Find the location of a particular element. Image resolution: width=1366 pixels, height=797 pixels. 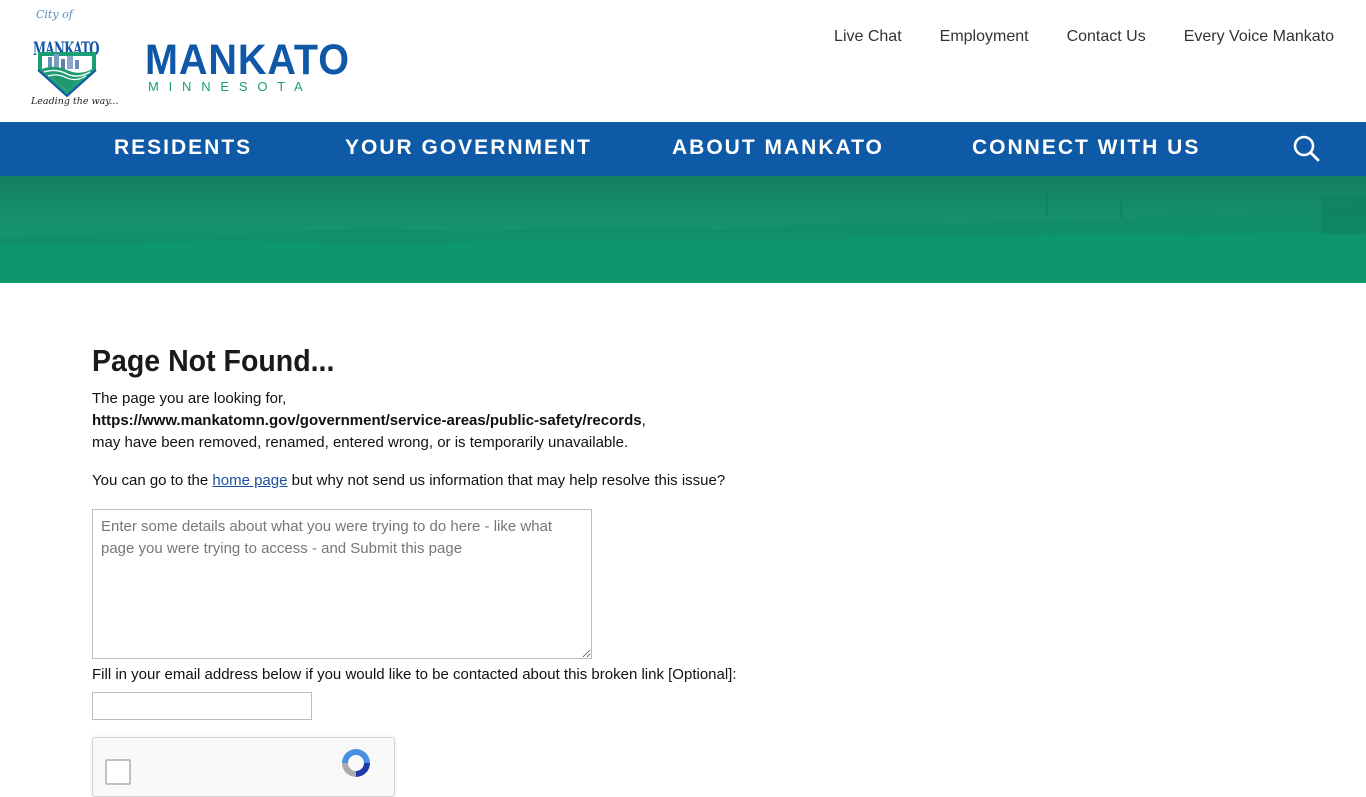

search-icon is located at coordinates (1306, 148).